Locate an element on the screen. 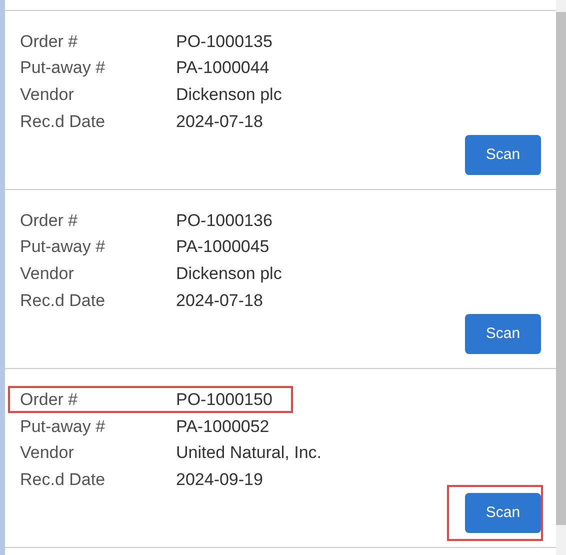 The image size is (566, 555). field-value: United Natural, Inc. is located at coordinates (249, 453).